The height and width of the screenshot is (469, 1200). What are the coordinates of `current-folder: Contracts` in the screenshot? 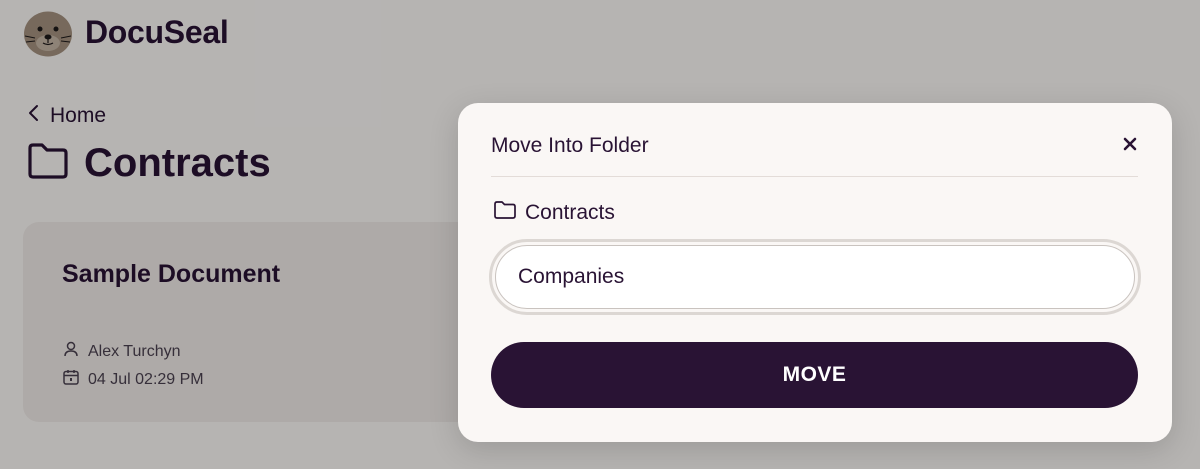 It's located at (554, 213).